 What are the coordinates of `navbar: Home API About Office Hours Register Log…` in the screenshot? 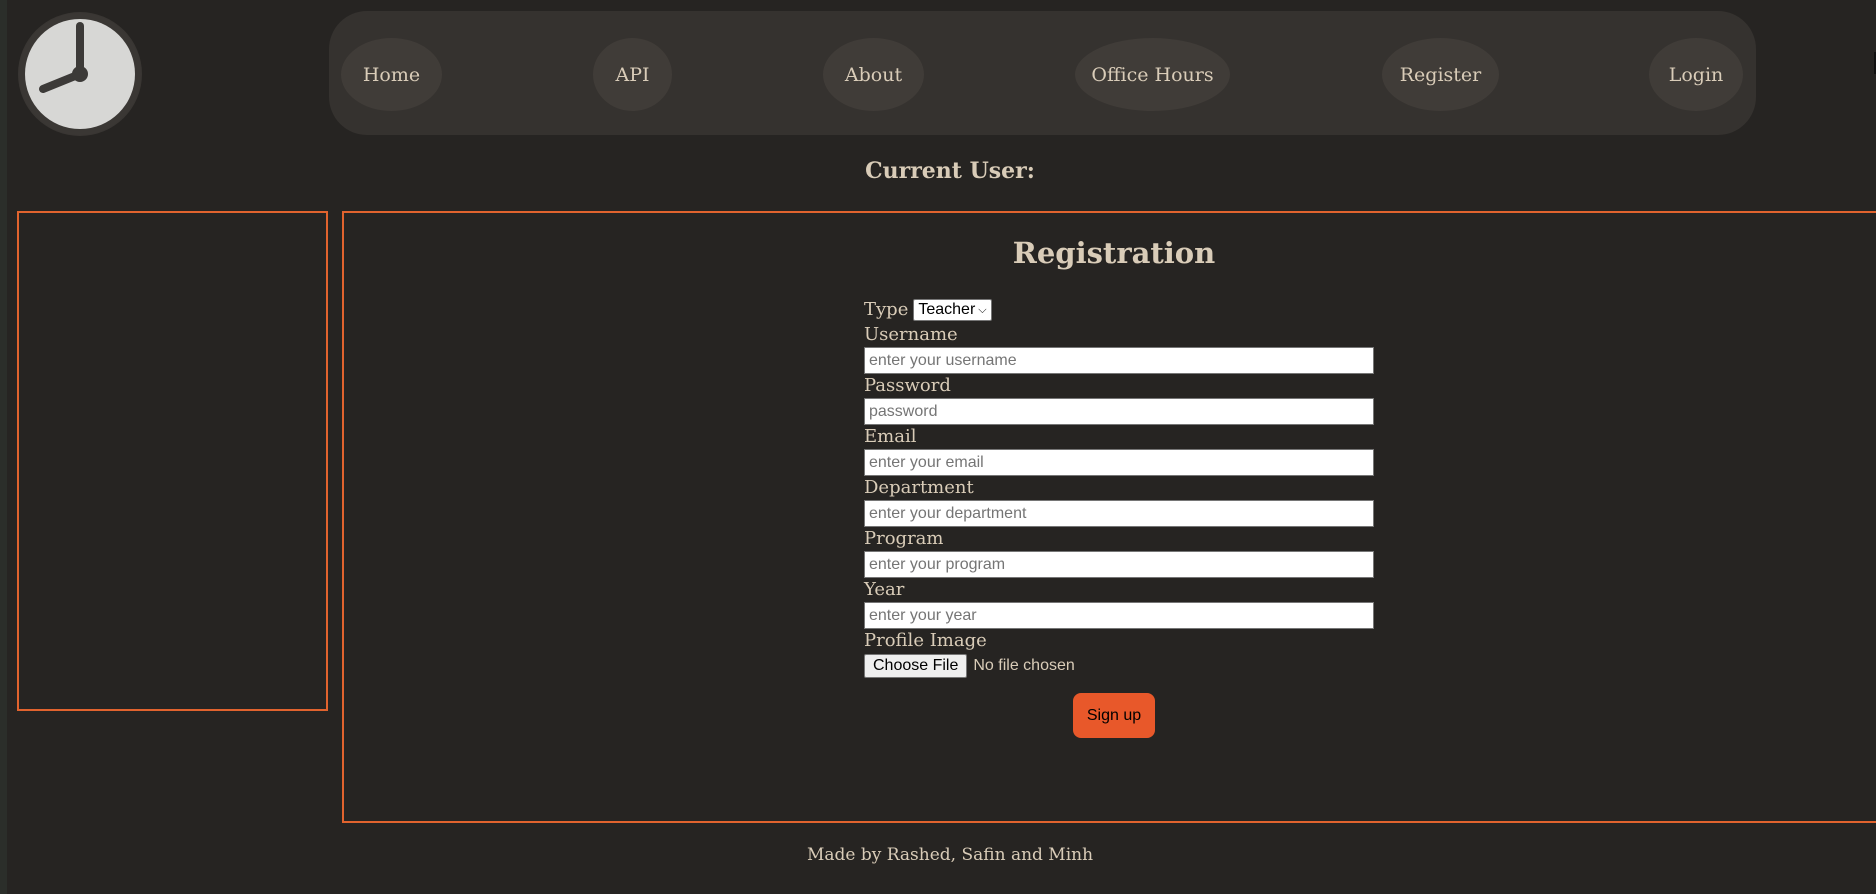 It's located at (1042, 73).